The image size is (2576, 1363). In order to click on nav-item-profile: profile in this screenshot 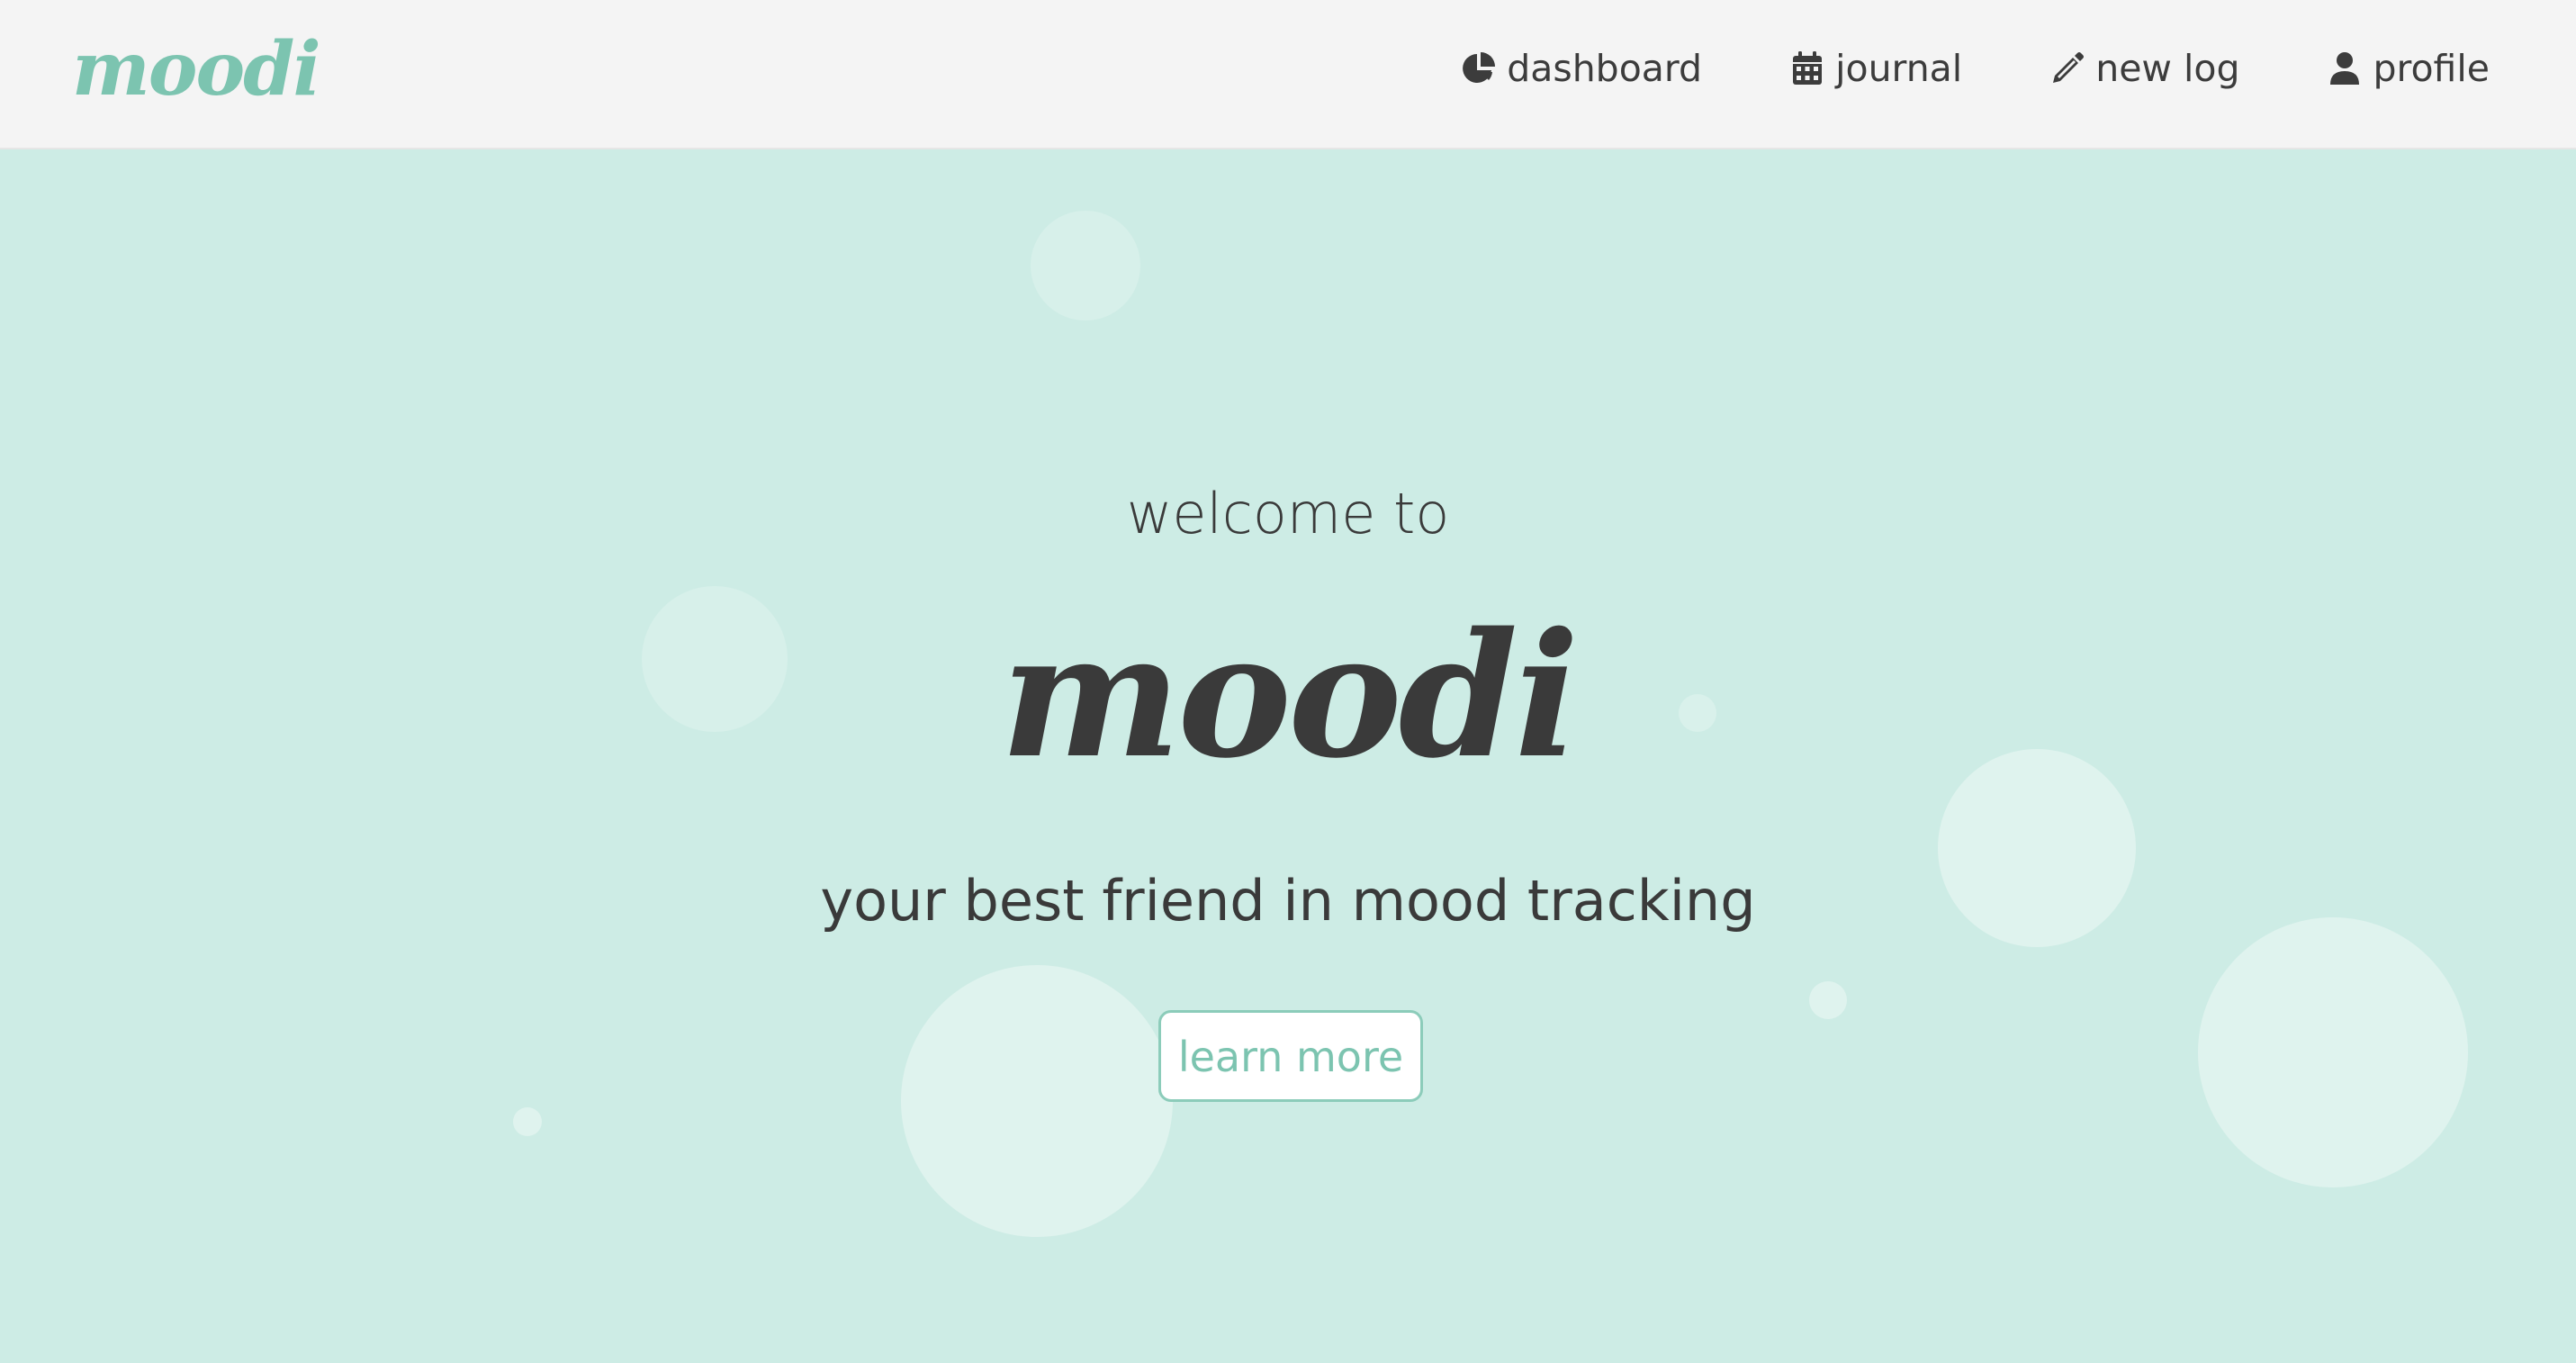, I will do `click(2408, 68)`.